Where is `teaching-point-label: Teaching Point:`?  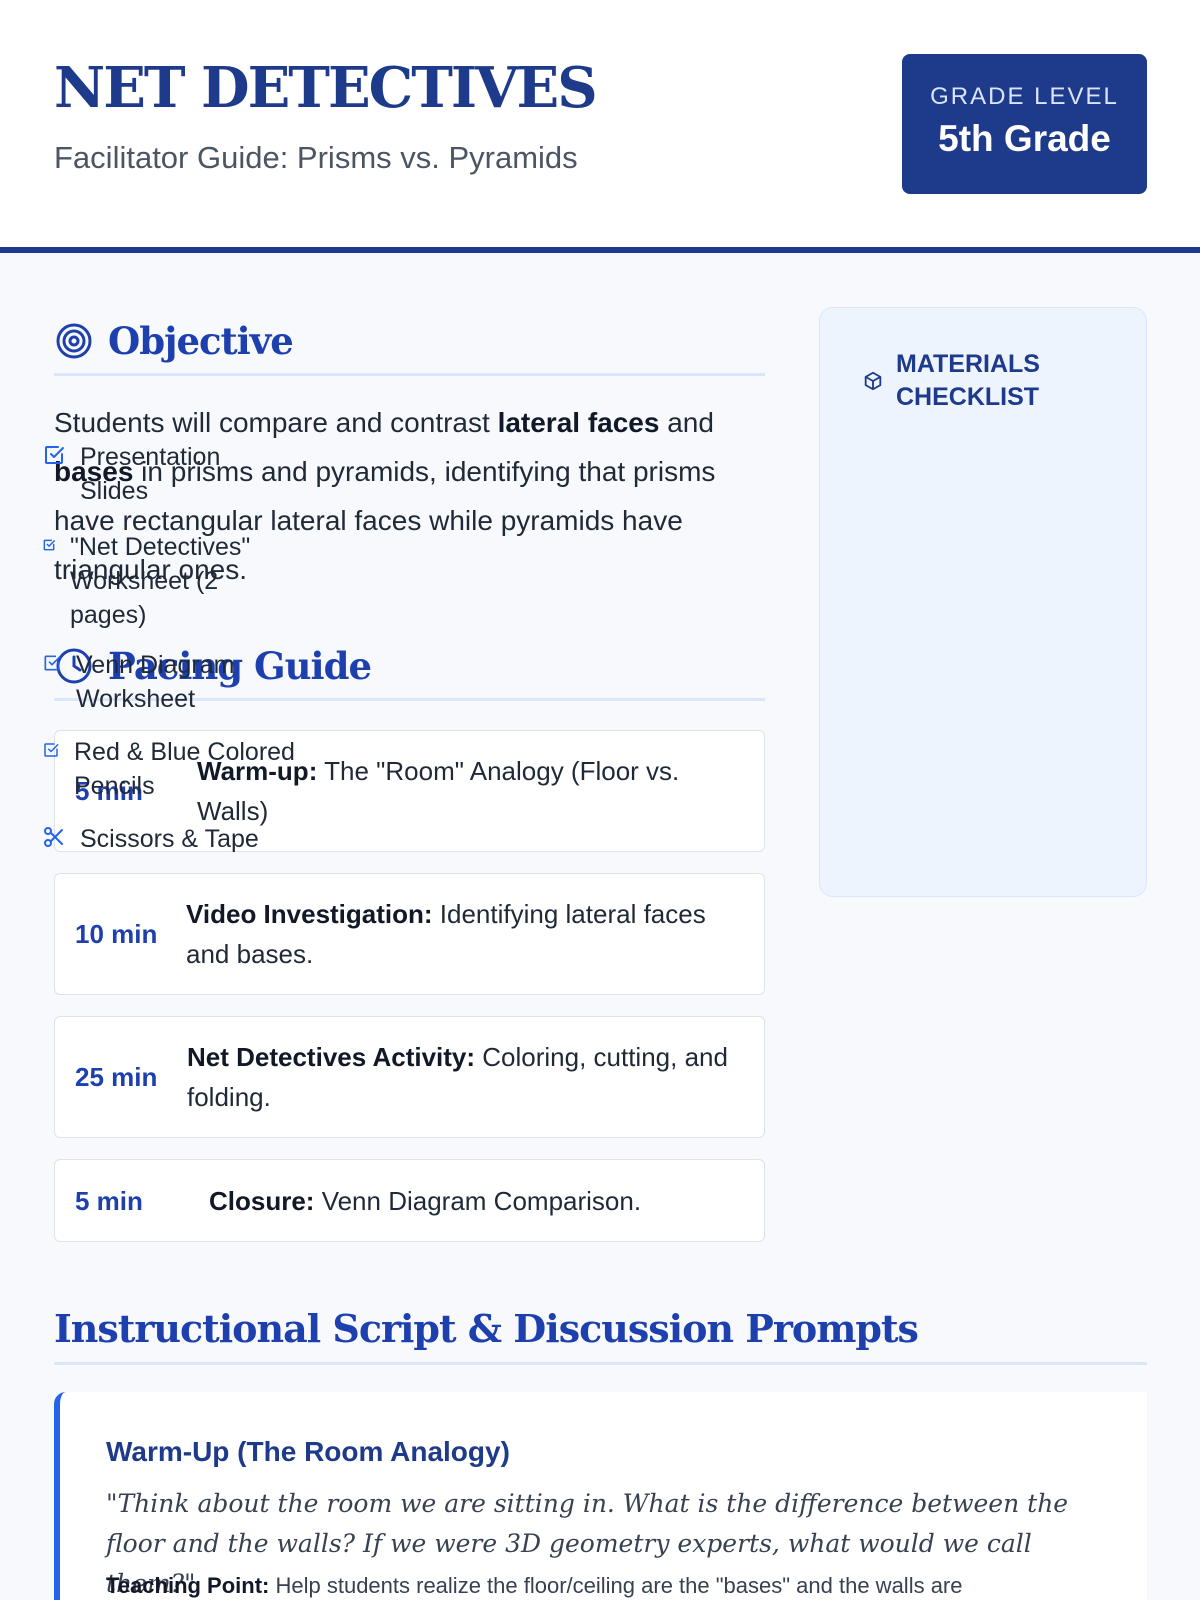 teaching-point-label: Teaching Point: is located at coordinates (188, 1585).